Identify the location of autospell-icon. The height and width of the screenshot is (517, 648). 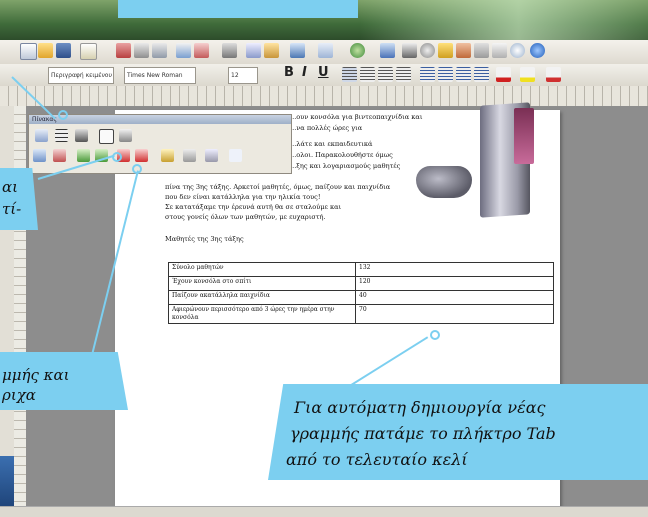
(201, 50).